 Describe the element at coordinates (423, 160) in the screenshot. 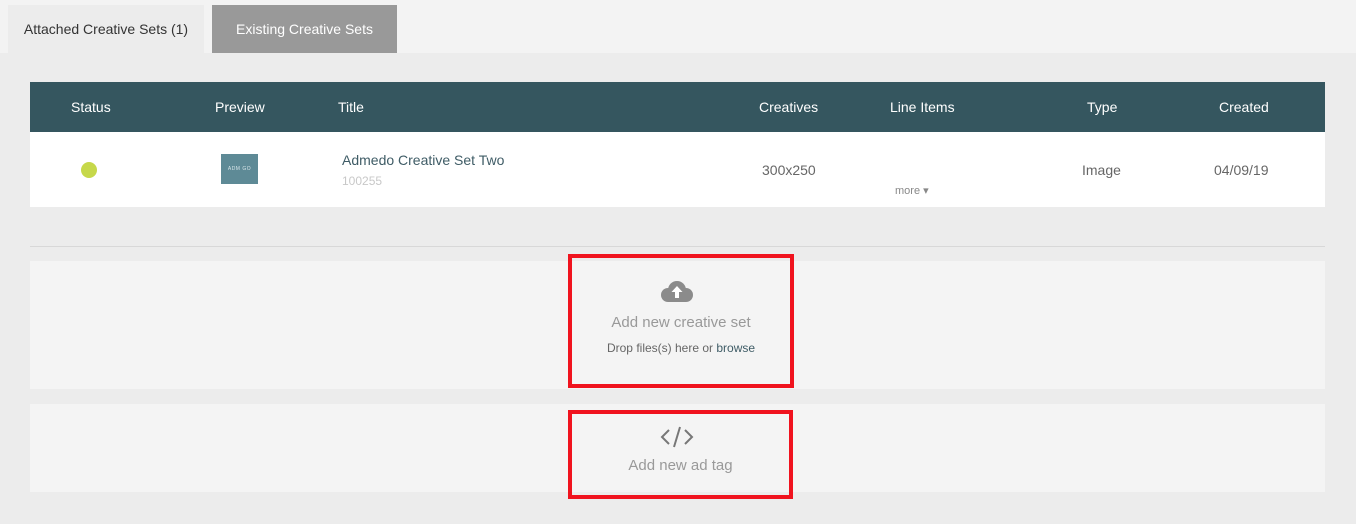

I see `creative-set-title-link: Admedo Creative Set Two` at that location.